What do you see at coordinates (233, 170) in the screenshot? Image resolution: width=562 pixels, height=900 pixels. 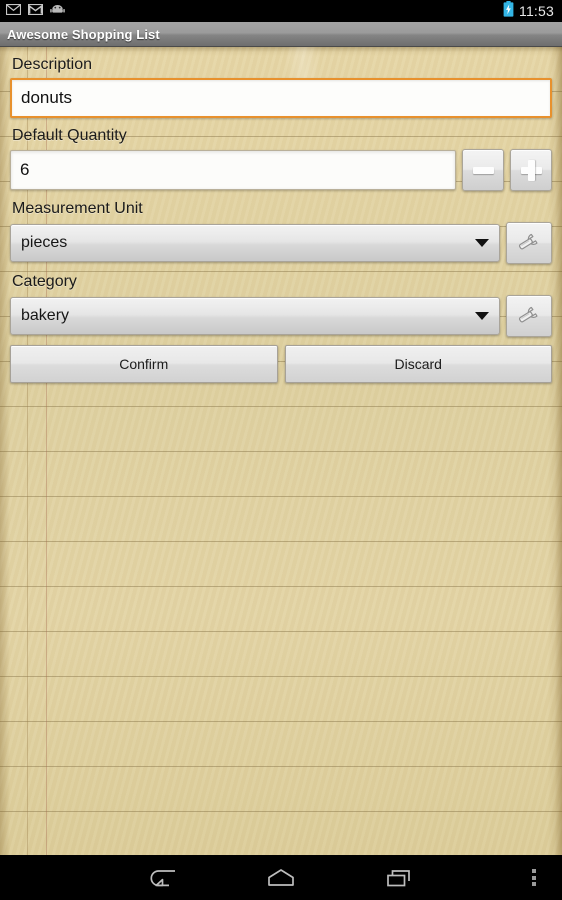 I see `quantity-input` at bounding box center [233, 170].